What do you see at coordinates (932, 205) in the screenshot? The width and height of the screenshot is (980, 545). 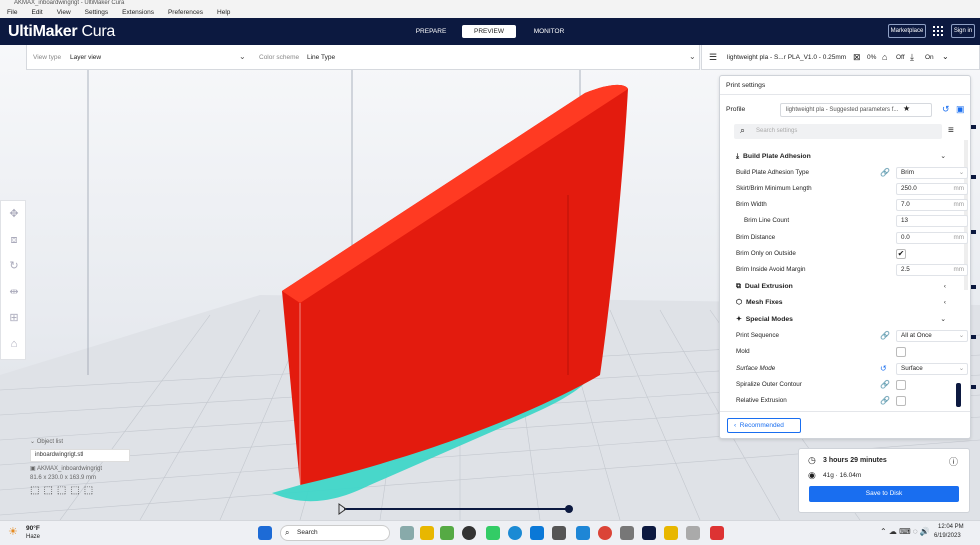 I see `brim-width-input: 7.0 mm` at bounding box center [932, 205].